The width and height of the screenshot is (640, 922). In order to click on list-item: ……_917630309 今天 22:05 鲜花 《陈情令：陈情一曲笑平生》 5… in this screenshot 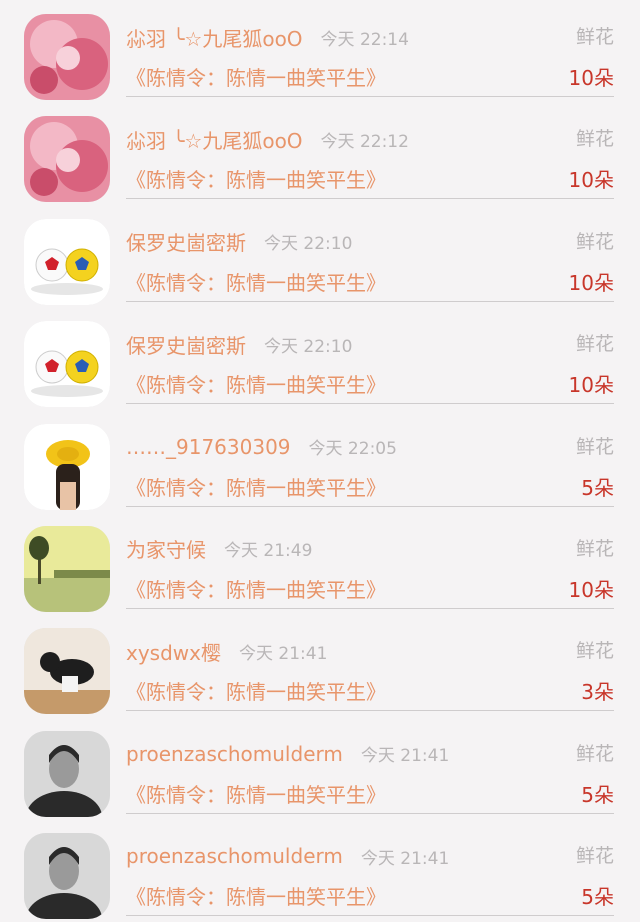, I will do `click(320, 461)`.